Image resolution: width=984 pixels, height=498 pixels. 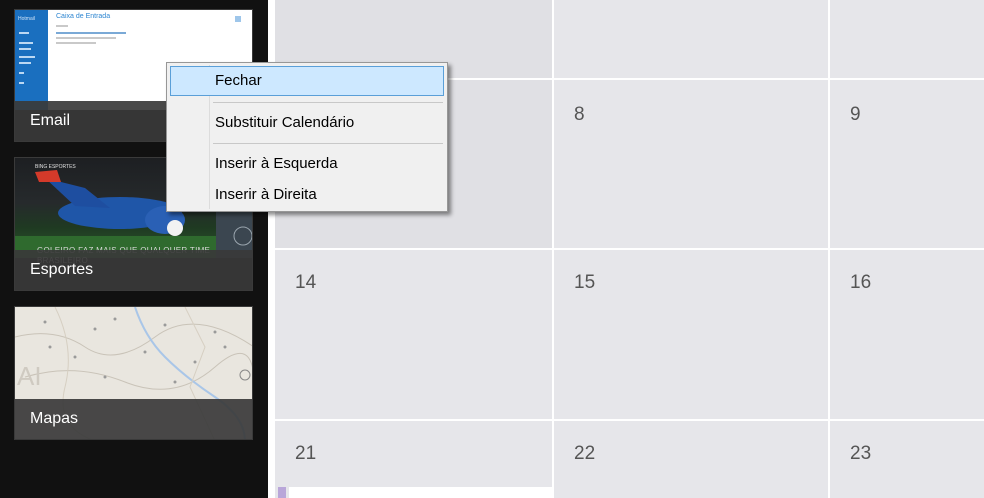 I want to click on day-number: 9, so click(x=855, y=114).